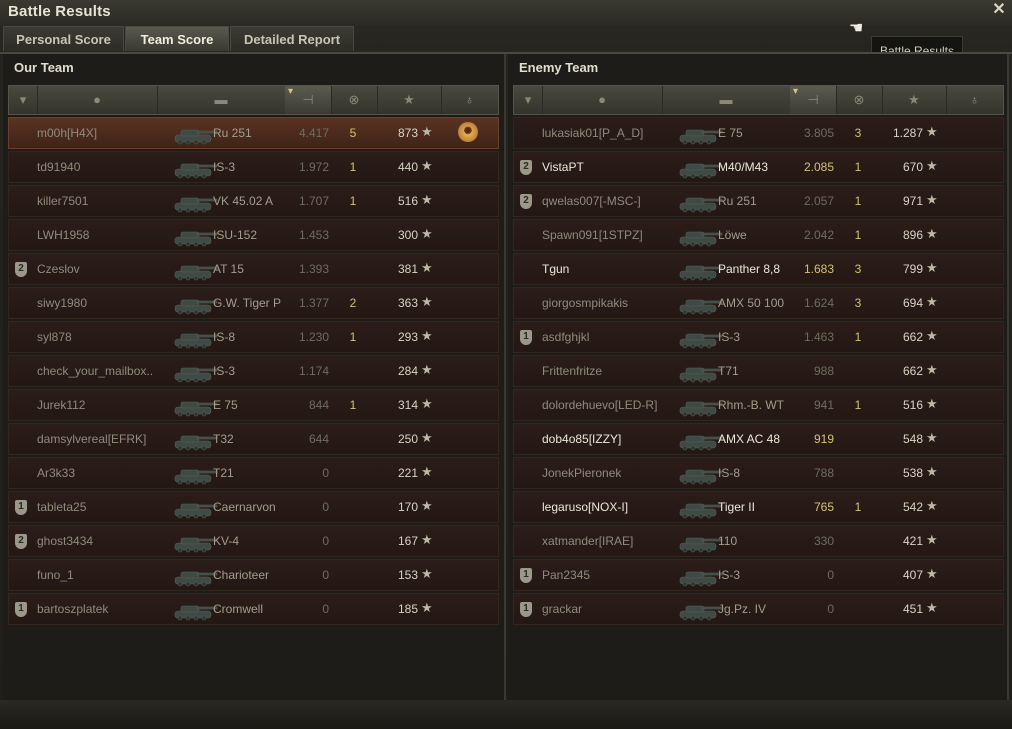 The height and width of the screenshot is (729, 1012). Describe the element at coordinates (858, 337) in the screenshot. I see `kills-value: 1` at that location.